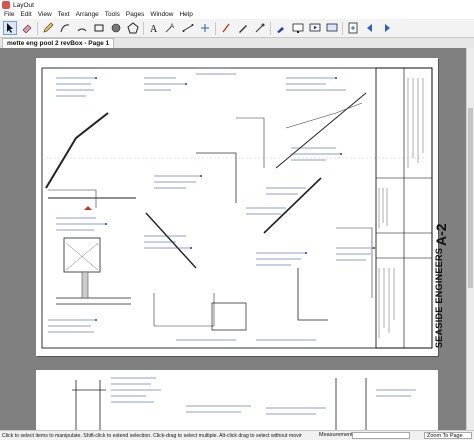  I want to click on menu-text: Text, so click(64, 14).